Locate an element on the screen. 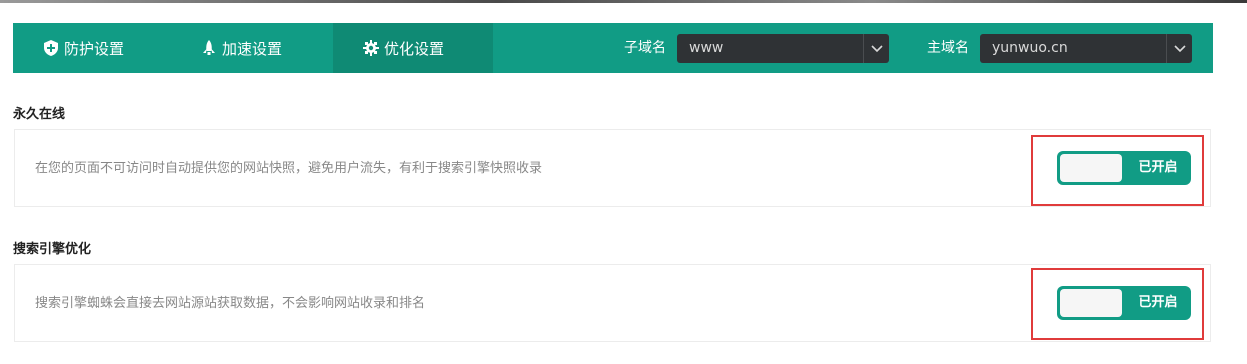 The image size is (1247, 364). shield-plus-icon is located at coordinates (51, 48).